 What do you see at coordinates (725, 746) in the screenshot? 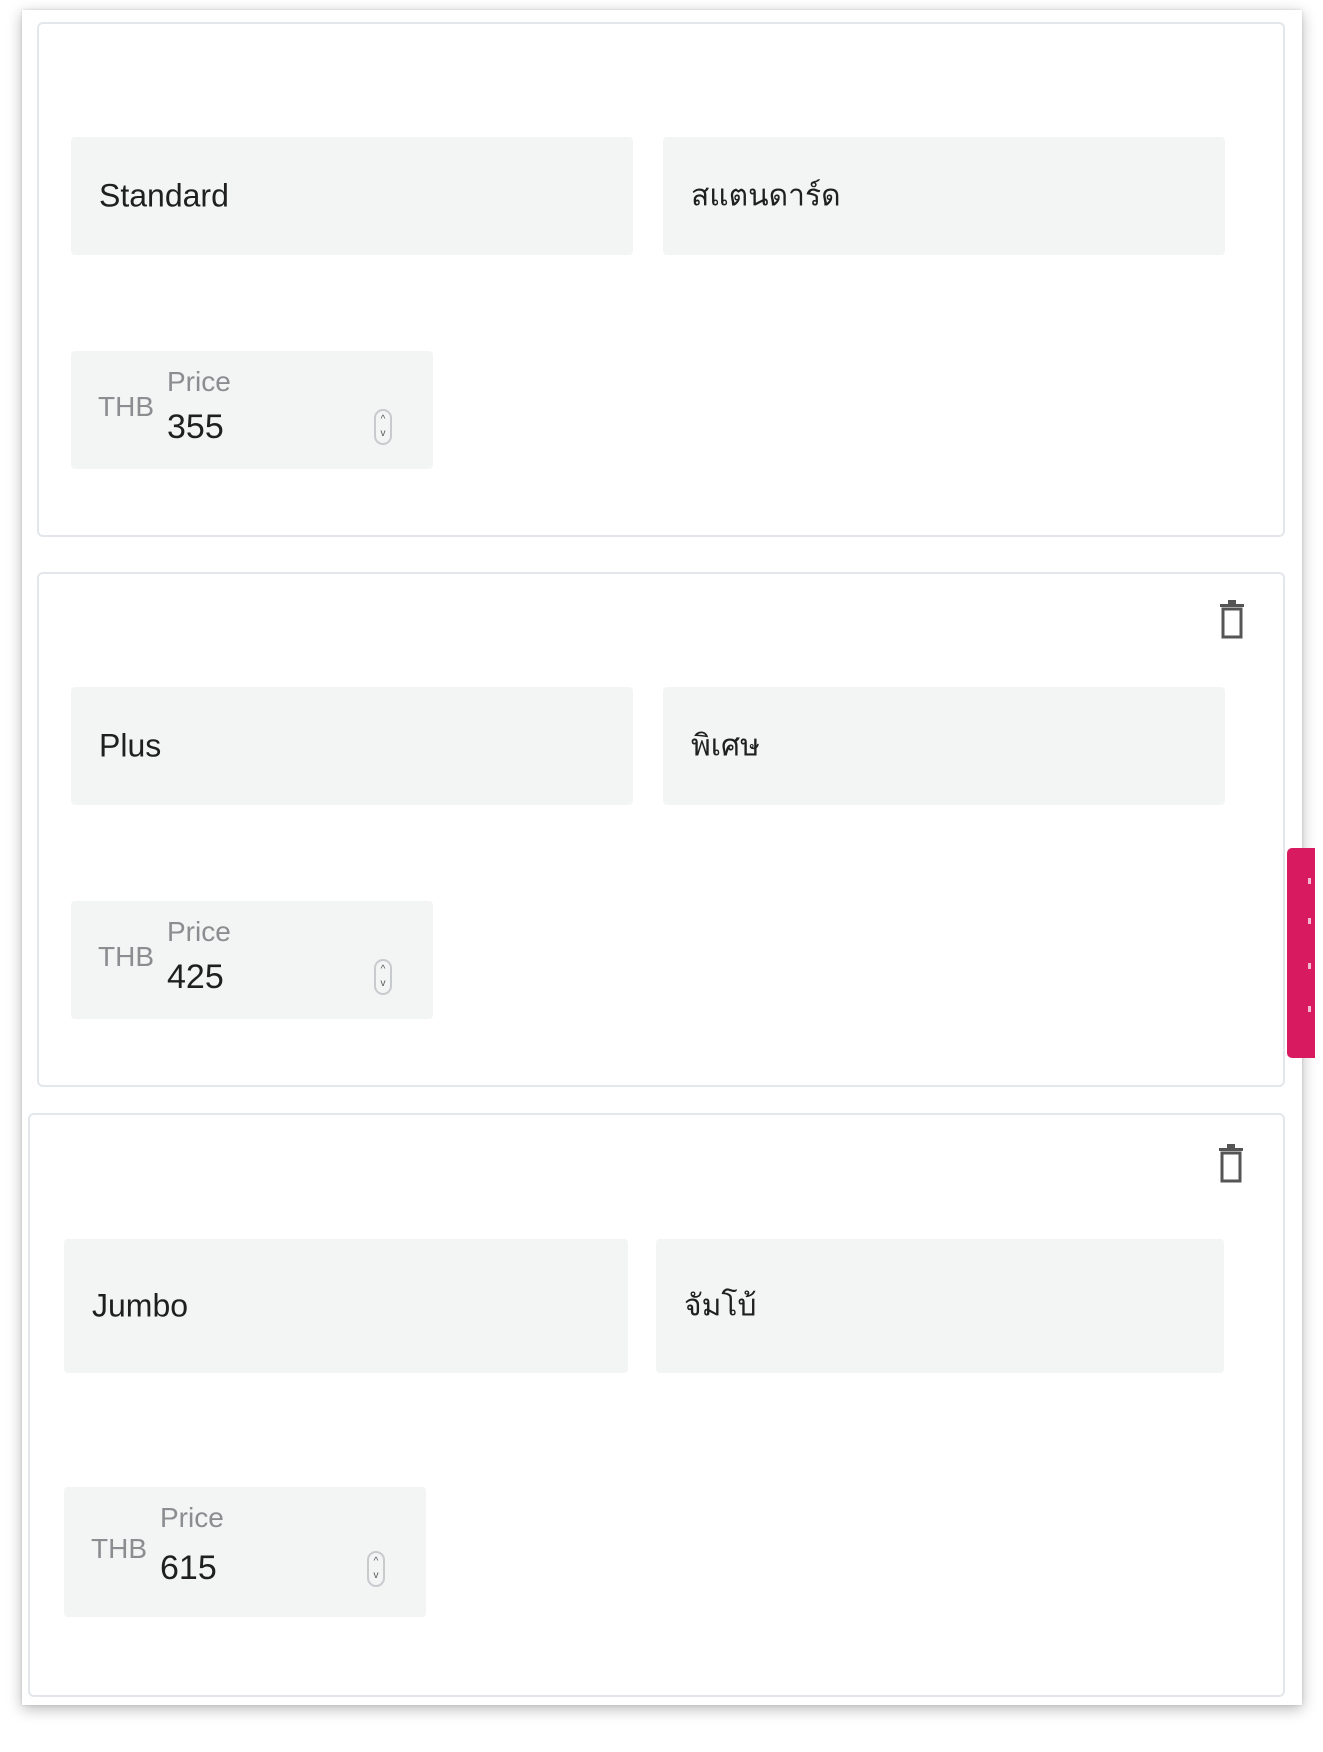
I see `variant-name-th-value: พิเศษ` at bounding box center [725, 746].